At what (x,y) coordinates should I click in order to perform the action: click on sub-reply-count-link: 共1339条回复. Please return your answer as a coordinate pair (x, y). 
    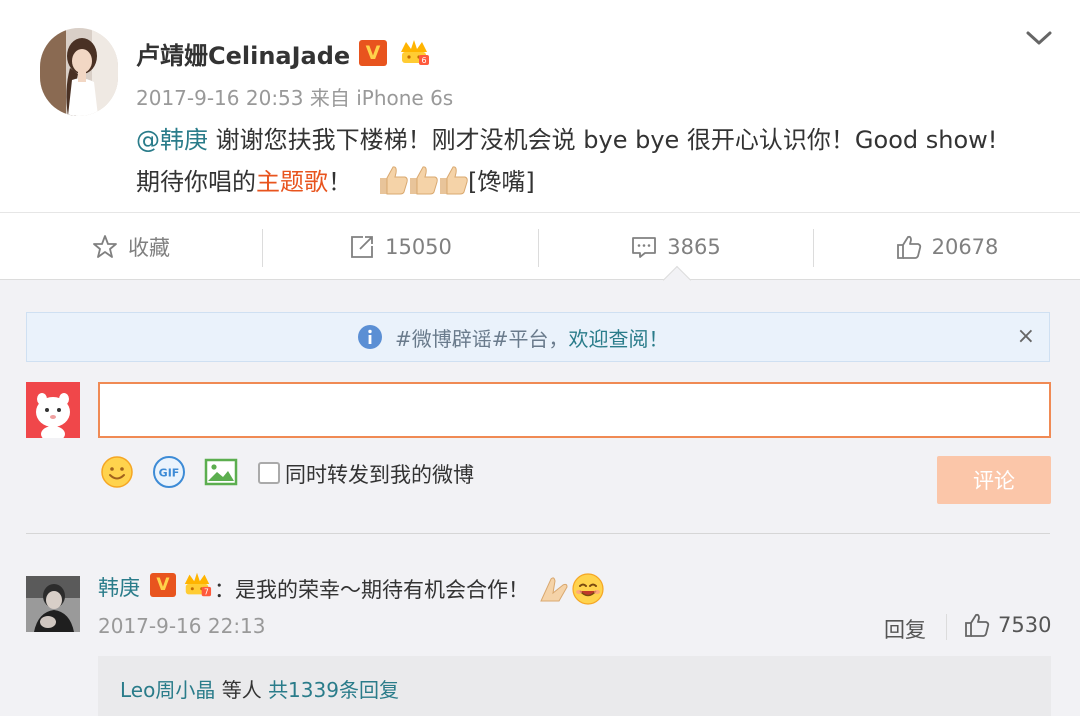
    Looking at the image, I should click on (333, 690).